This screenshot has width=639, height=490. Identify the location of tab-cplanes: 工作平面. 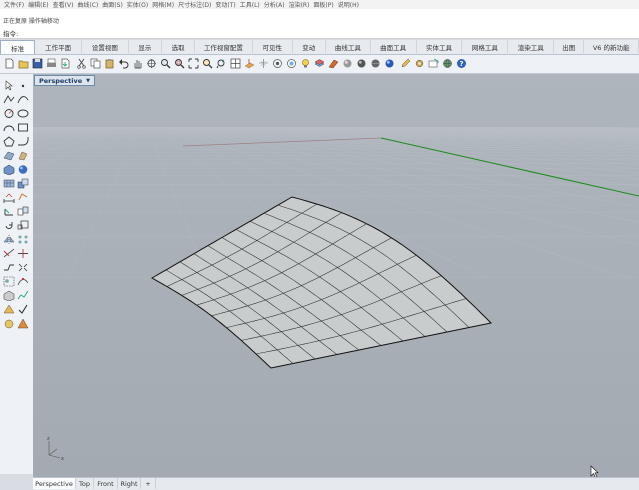
(58, 46).